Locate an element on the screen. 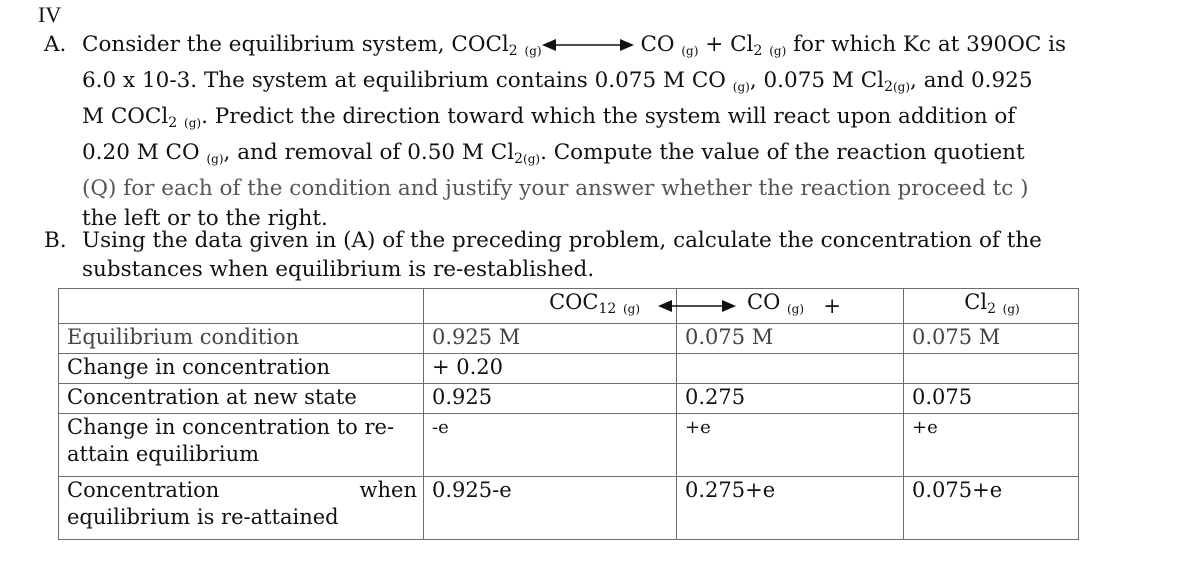 The image size is (1200, 565). cell-coc: + 0.20 is located at coordinates (550, 368).